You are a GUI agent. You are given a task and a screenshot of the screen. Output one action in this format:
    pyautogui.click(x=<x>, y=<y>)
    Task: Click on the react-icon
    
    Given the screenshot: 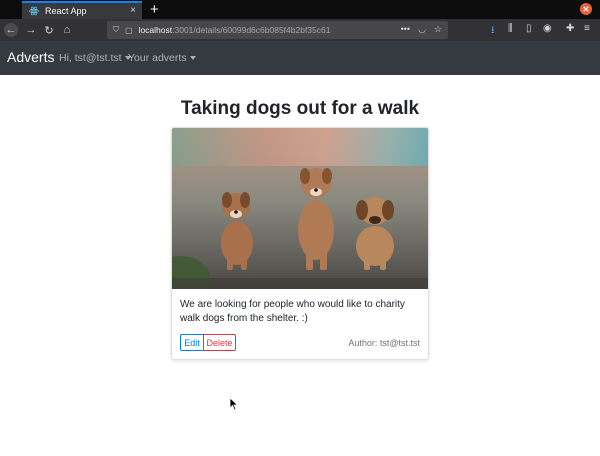 What is the action you would take?
    pyautogui.click(x=34, y=11)
    